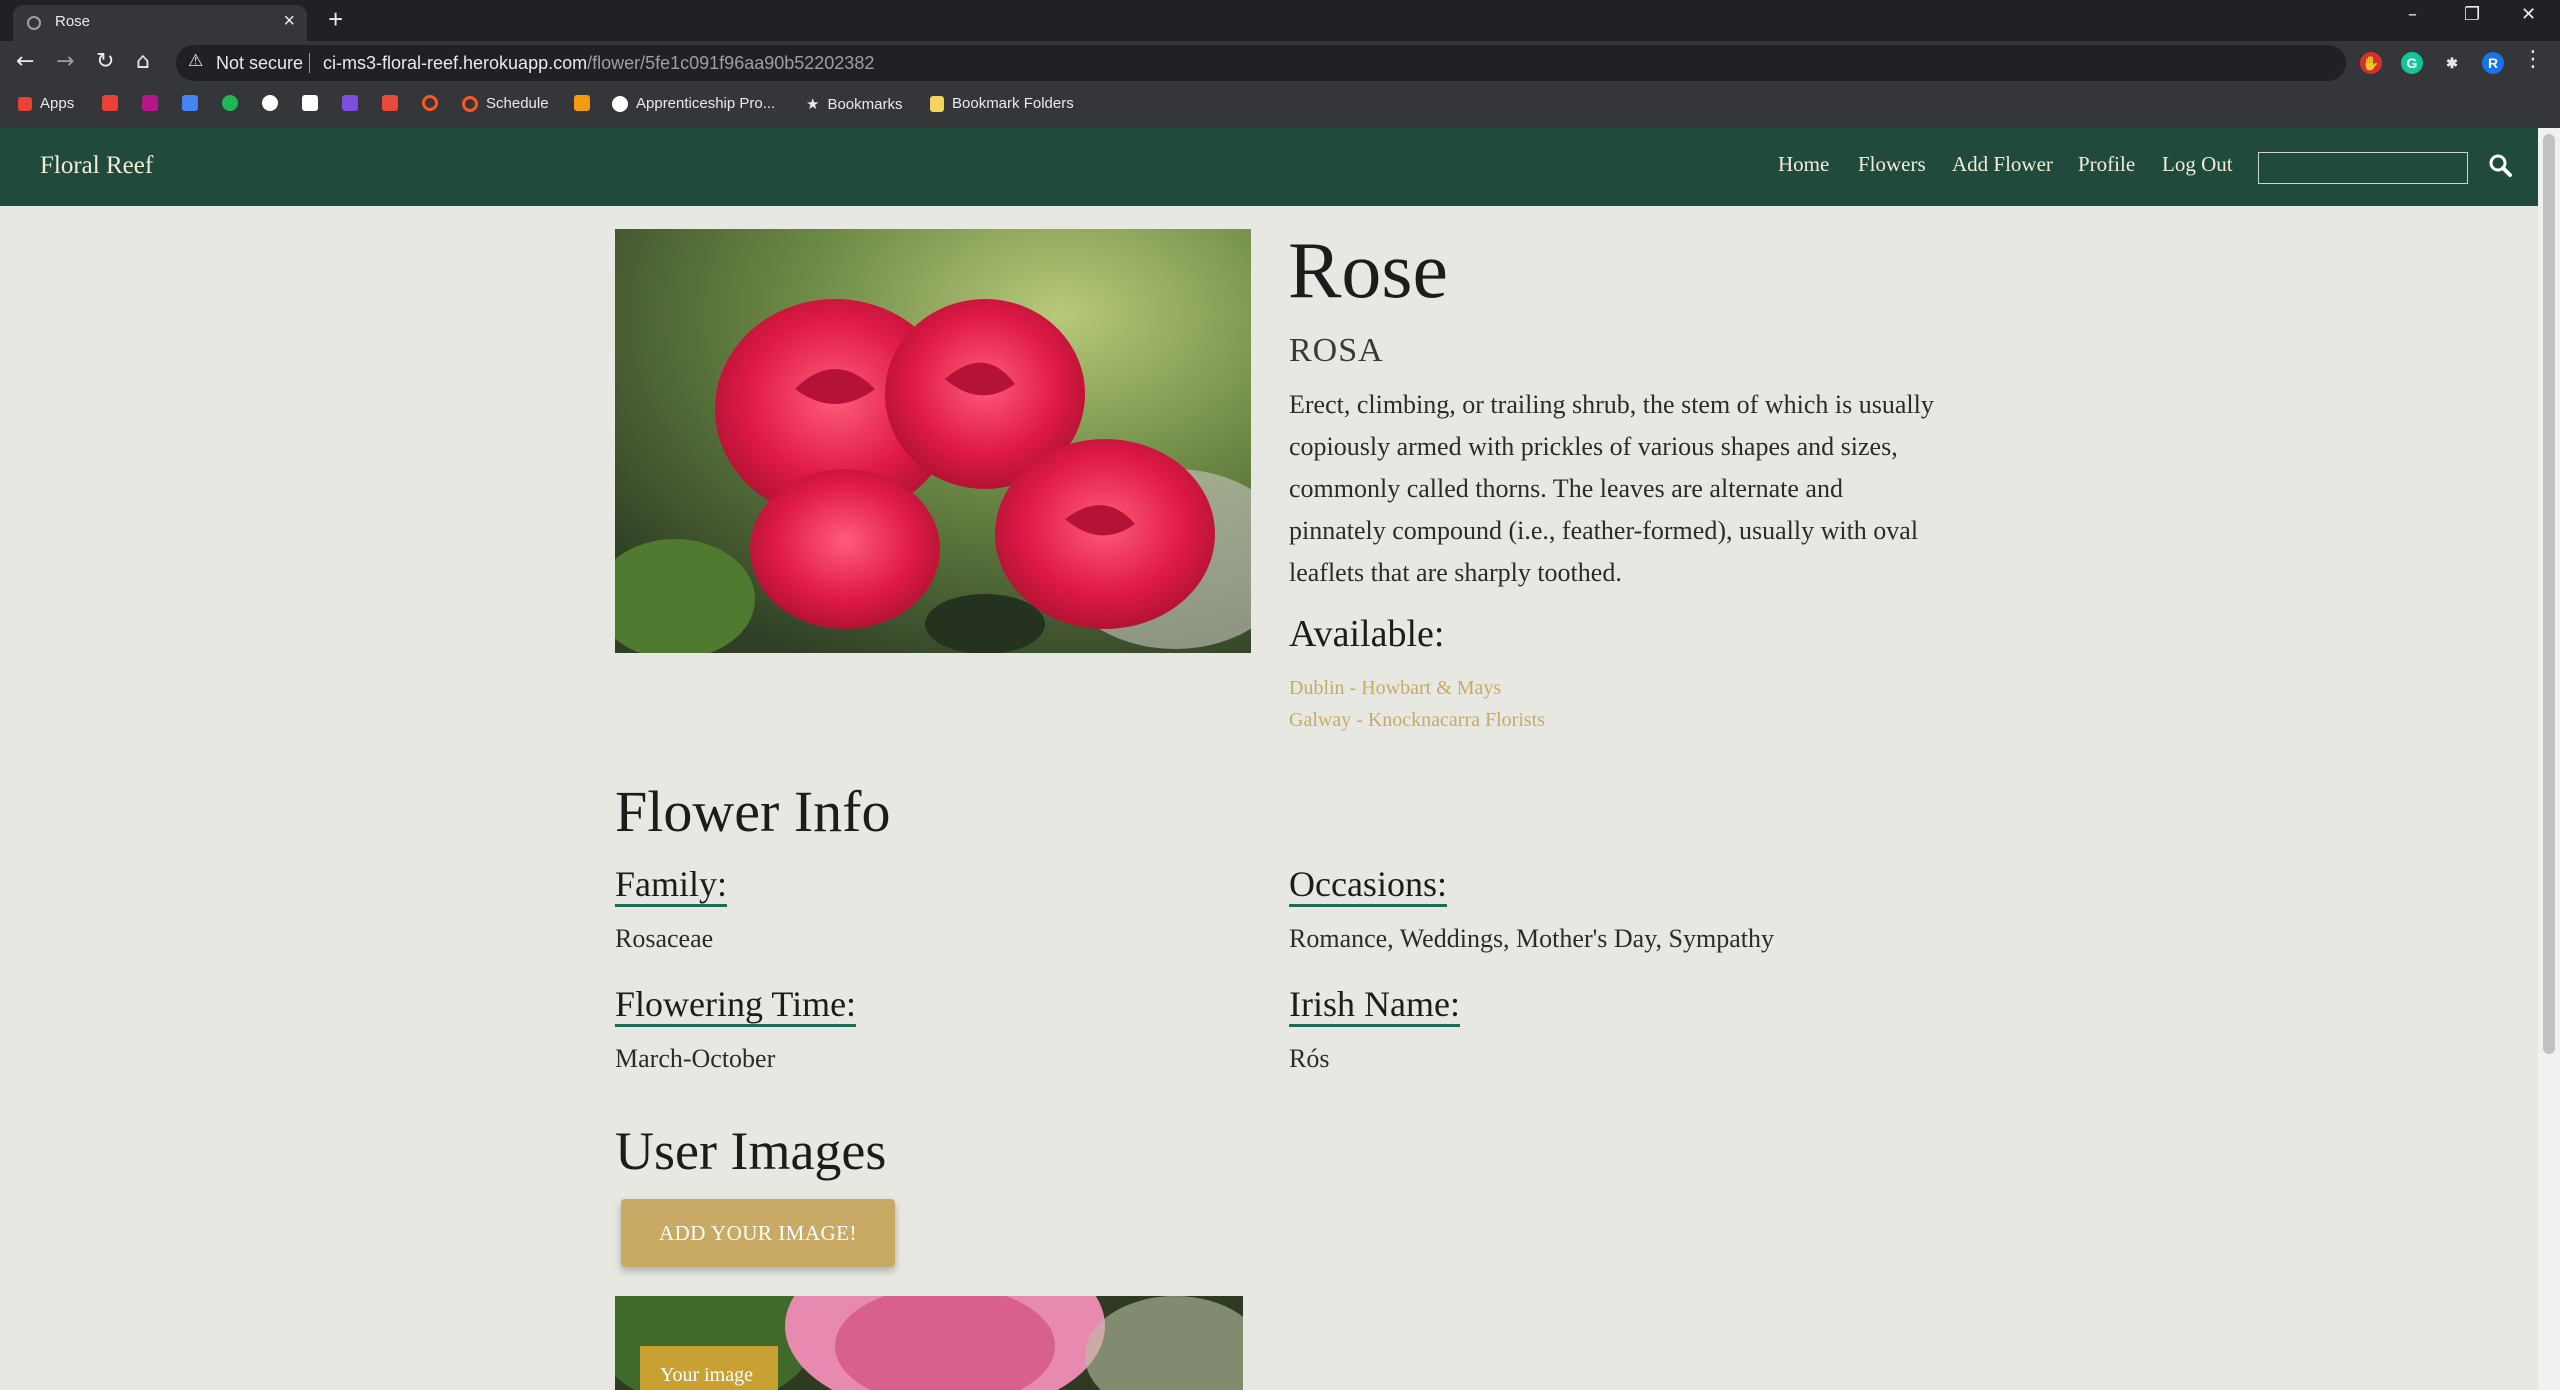 The image size is (2560, 1390). Describe the element at coordinates (1395, 688) in the screenshot. I see `shop-link: Dublin - Howbart & Mays` at that location.